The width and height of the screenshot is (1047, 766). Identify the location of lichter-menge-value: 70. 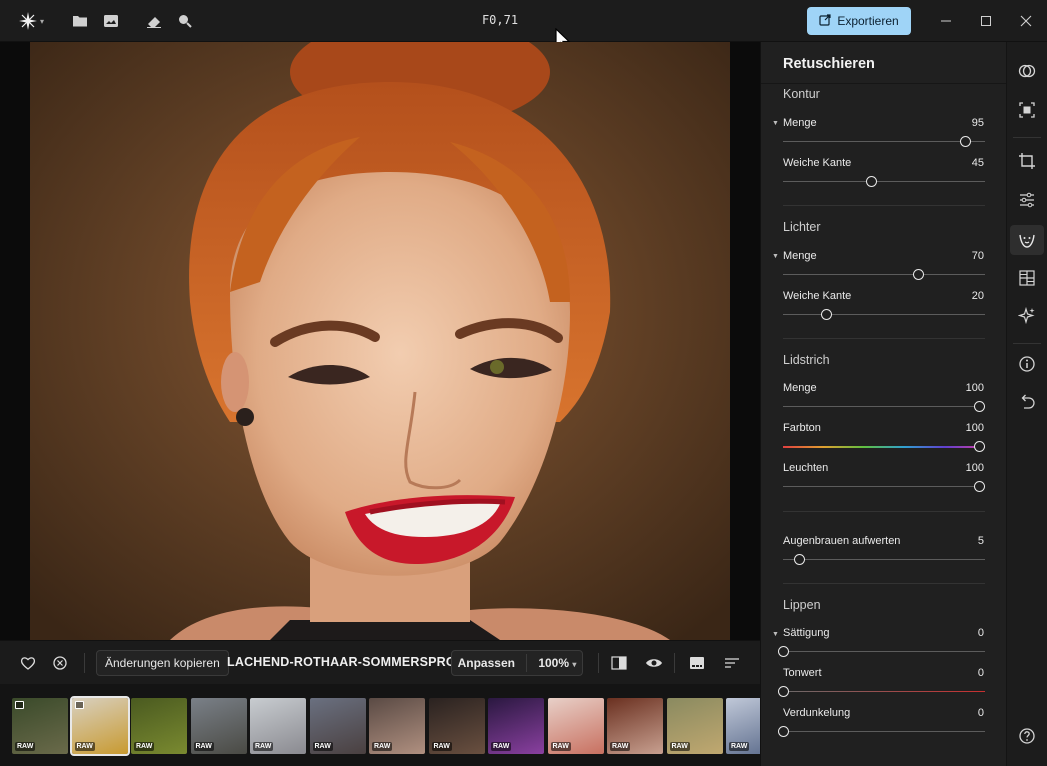
(978, 256).